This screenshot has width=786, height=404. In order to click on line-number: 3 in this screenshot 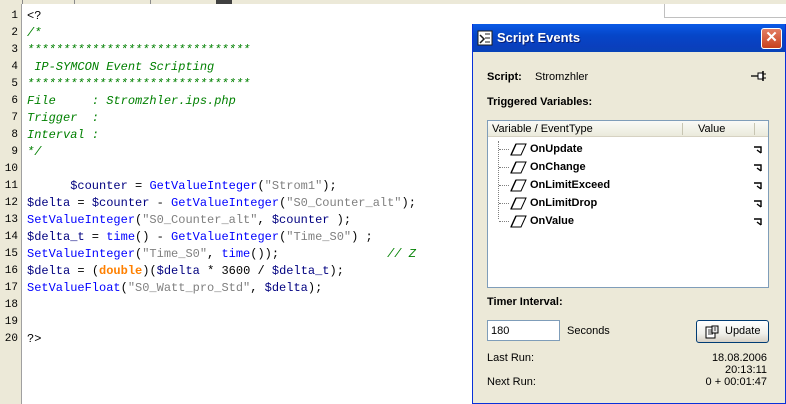, I will do `click(14, 50)`.